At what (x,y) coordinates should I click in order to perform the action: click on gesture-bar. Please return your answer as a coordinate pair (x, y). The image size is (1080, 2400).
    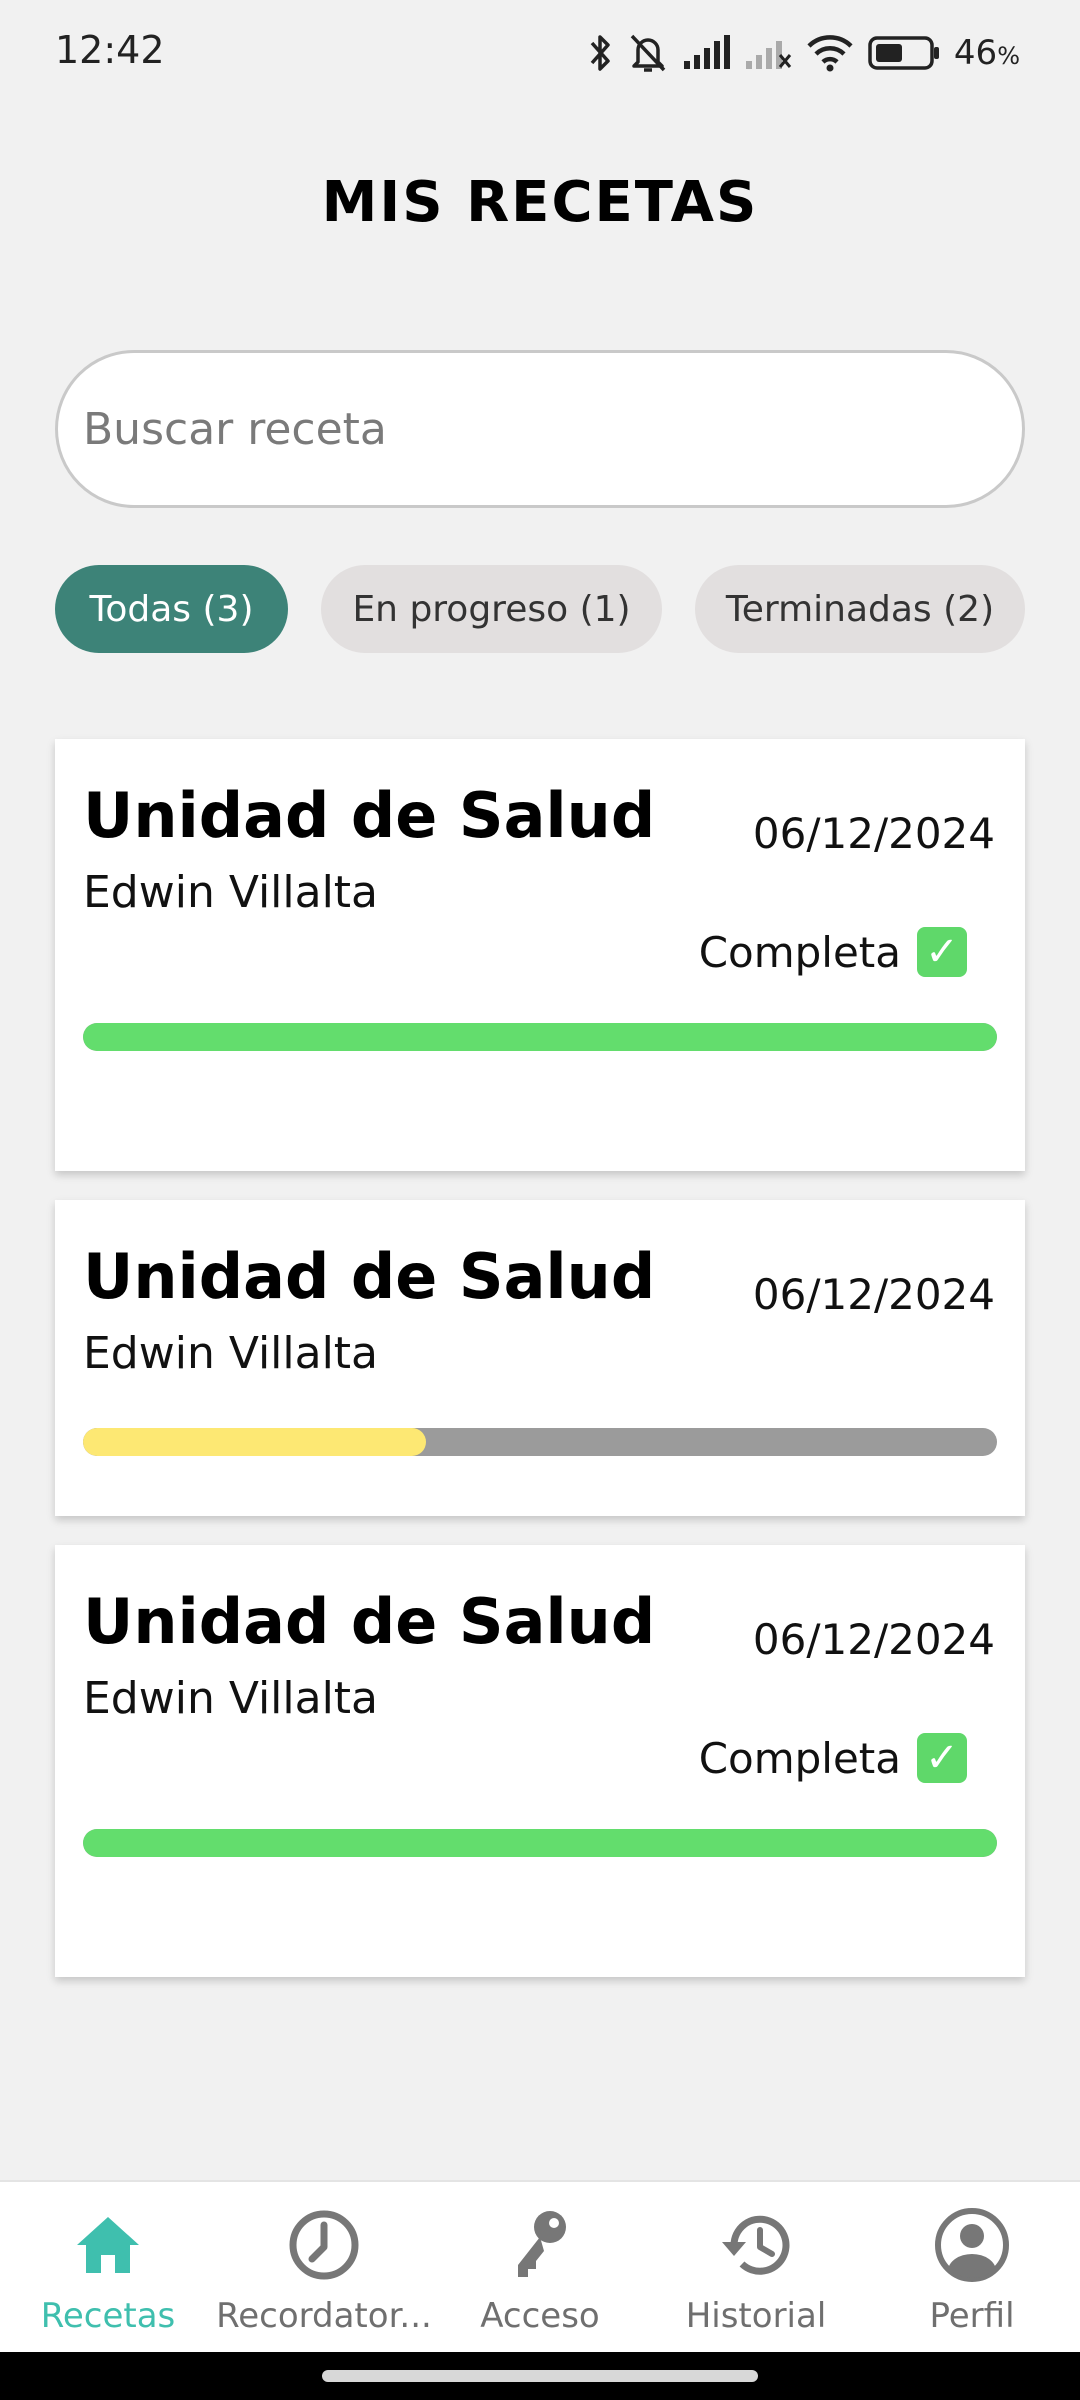
    Looking at the image, I should click on (540, 2376).